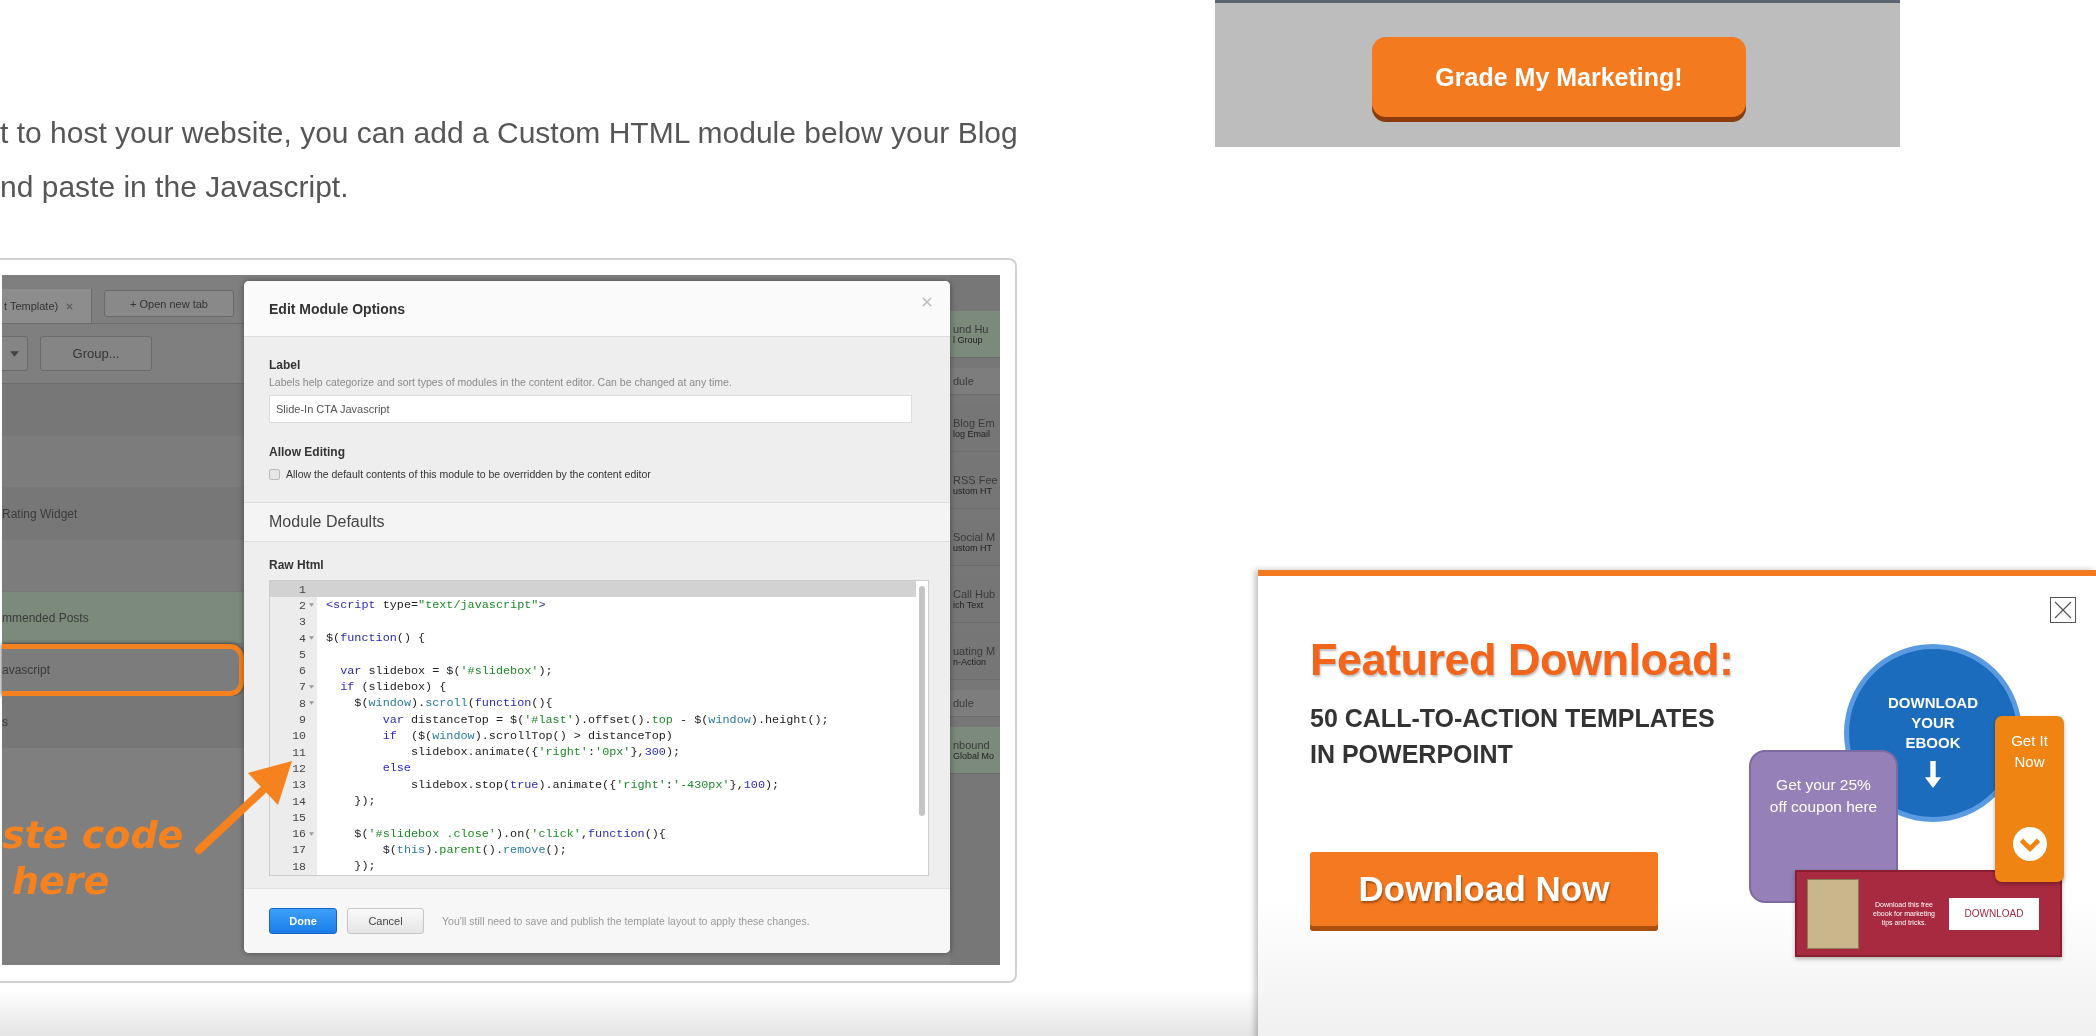 The width and height of the screenshot is (2096, 1036). I want to click on code-line: $(this).parent().remove();, so click(474, 849).